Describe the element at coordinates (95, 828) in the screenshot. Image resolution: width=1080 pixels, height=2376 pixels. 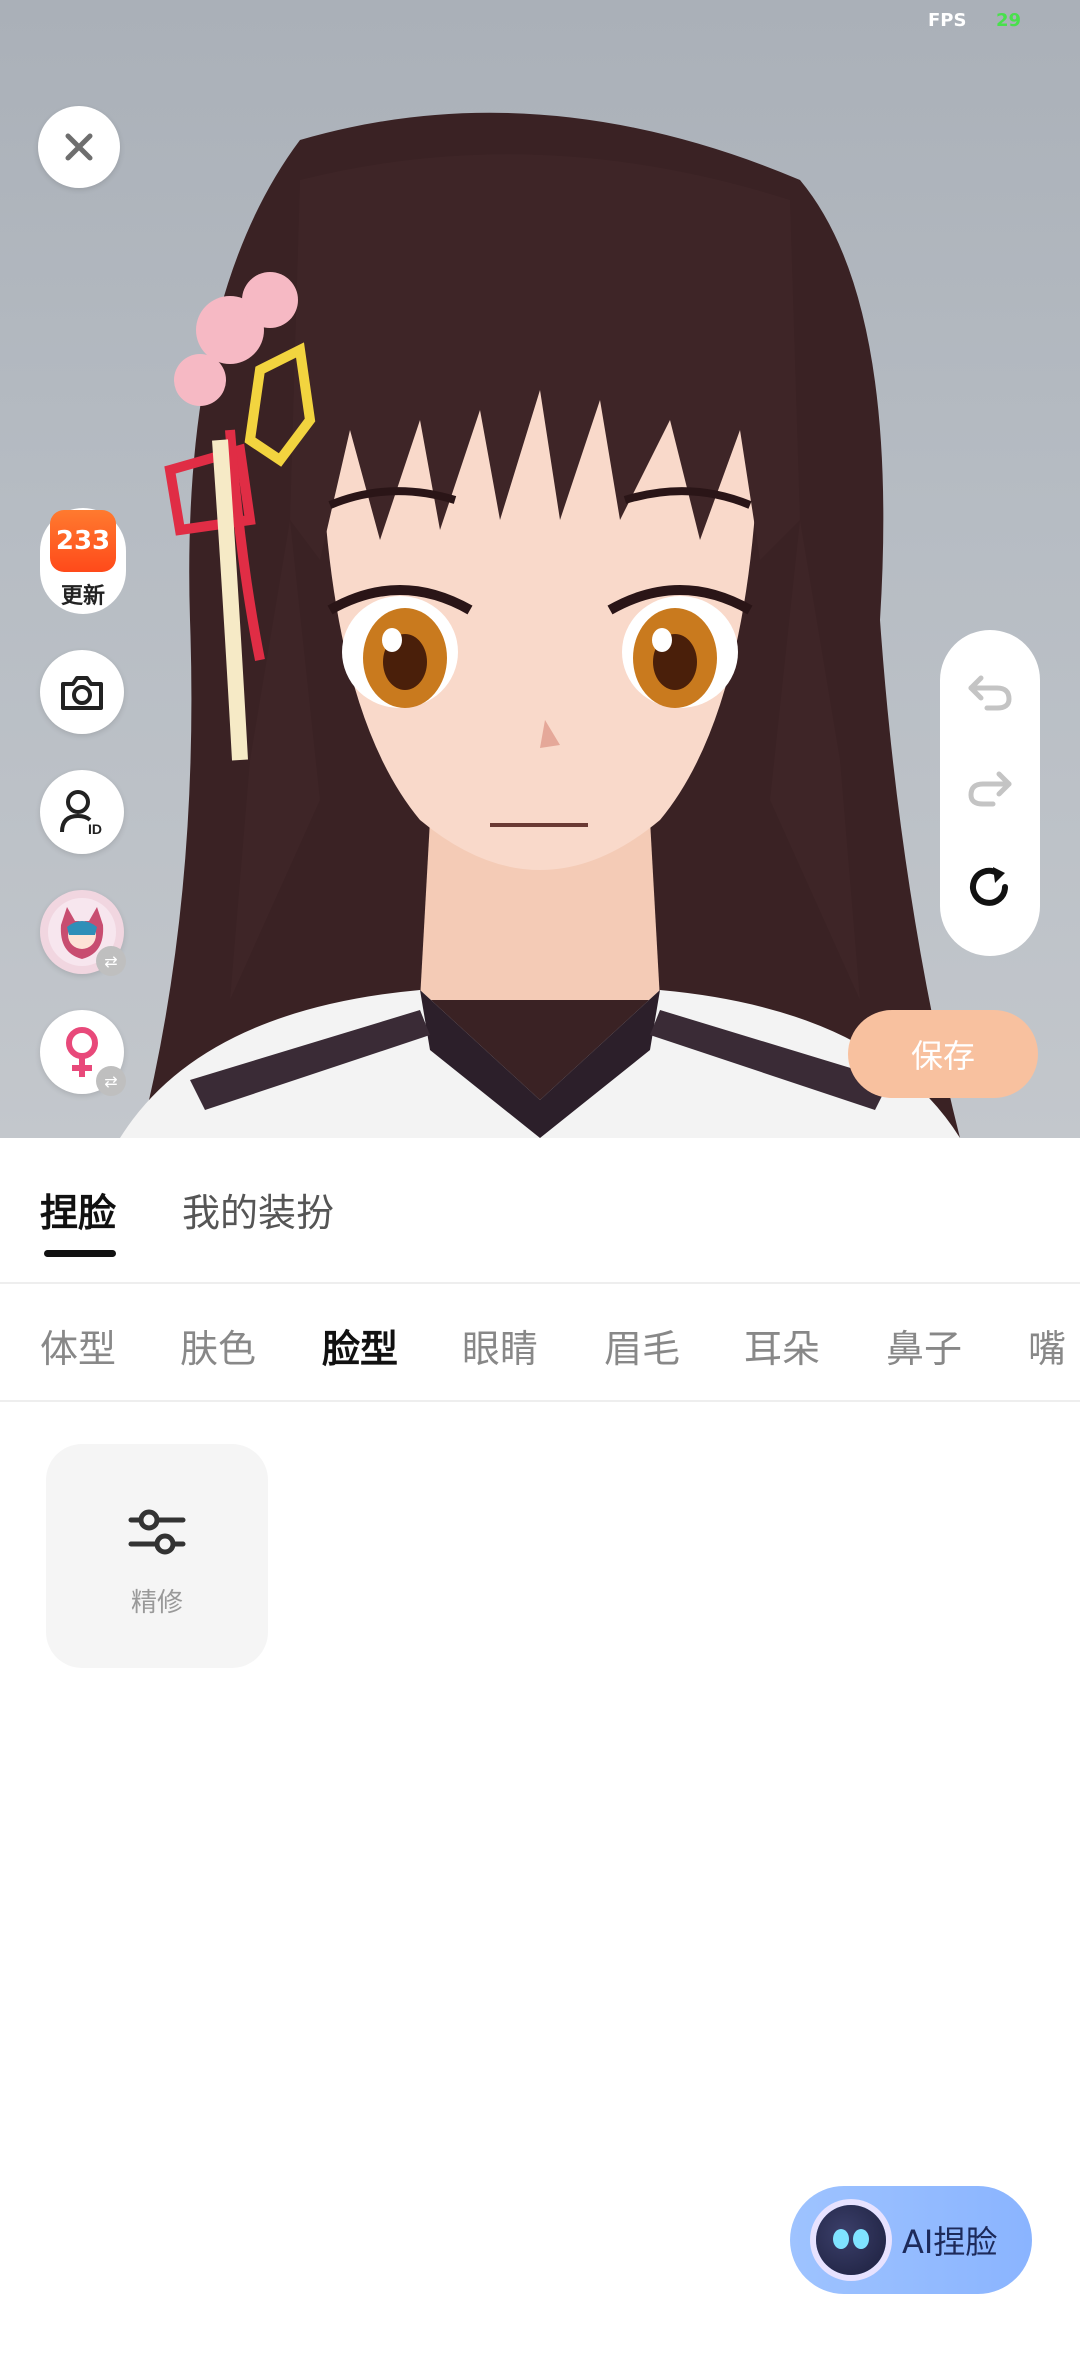
I see `svg-text: ID` at that location.